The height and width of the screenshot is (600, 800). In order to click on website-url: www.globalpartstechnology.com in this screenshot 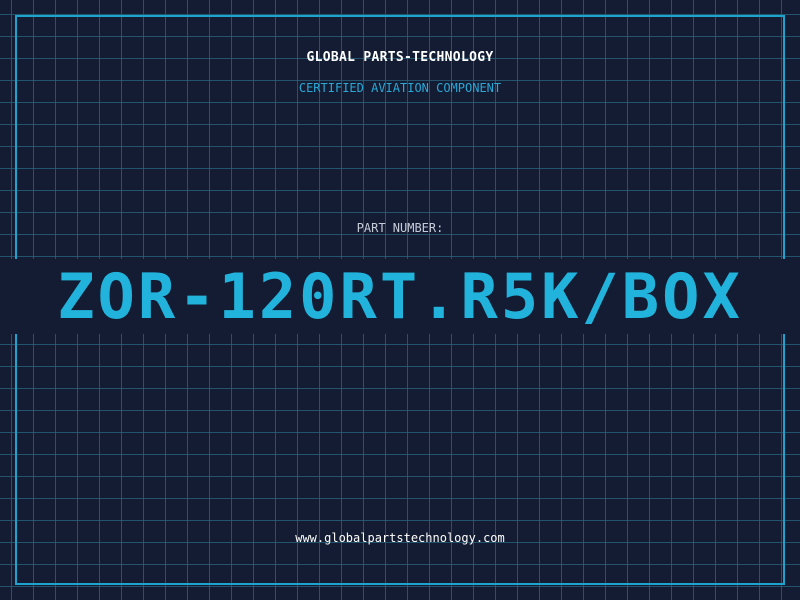, I will do `click(400, 538)`.